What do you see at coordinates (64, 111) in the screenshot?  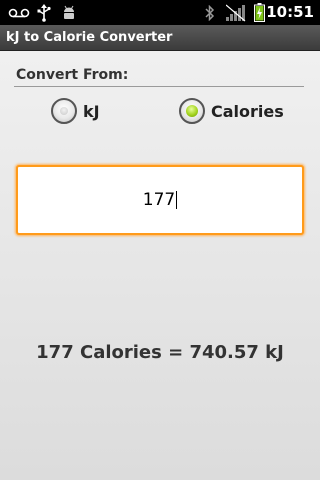 I see `radio-button-unchecked-icon` at bounding box center [64, 111].